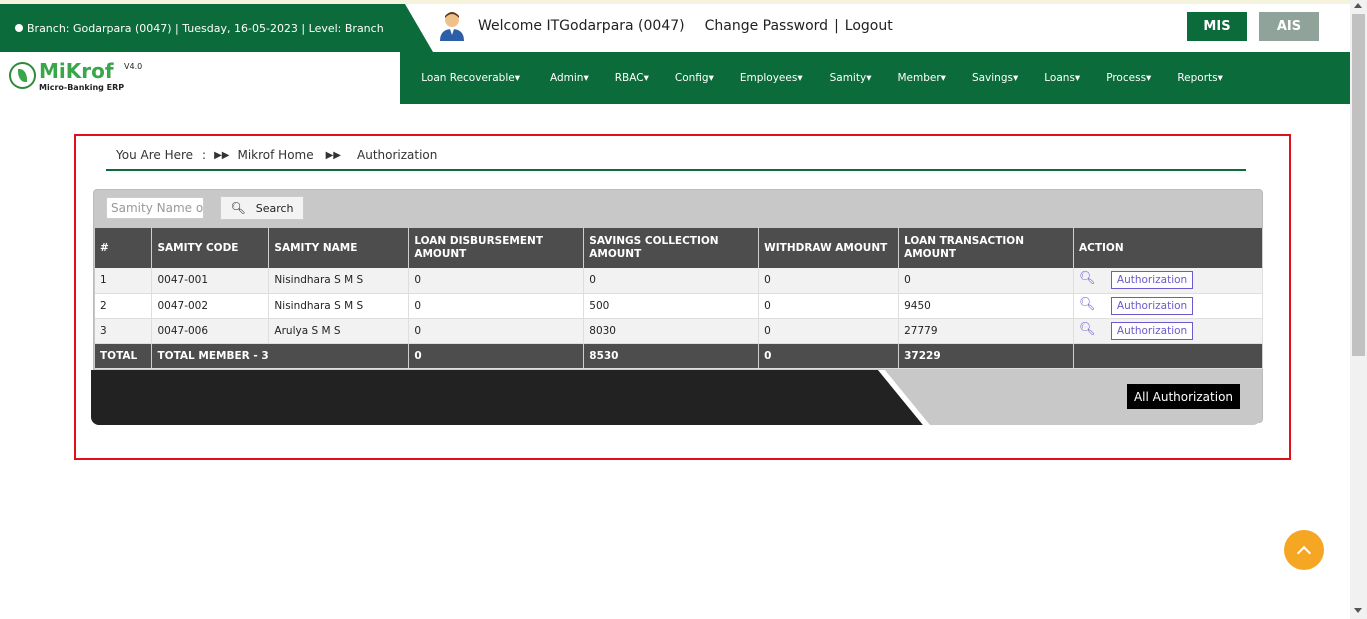  Describe the element at coordinates (1168, 356) in the screenshot. I see `total-action-empty` at that location.